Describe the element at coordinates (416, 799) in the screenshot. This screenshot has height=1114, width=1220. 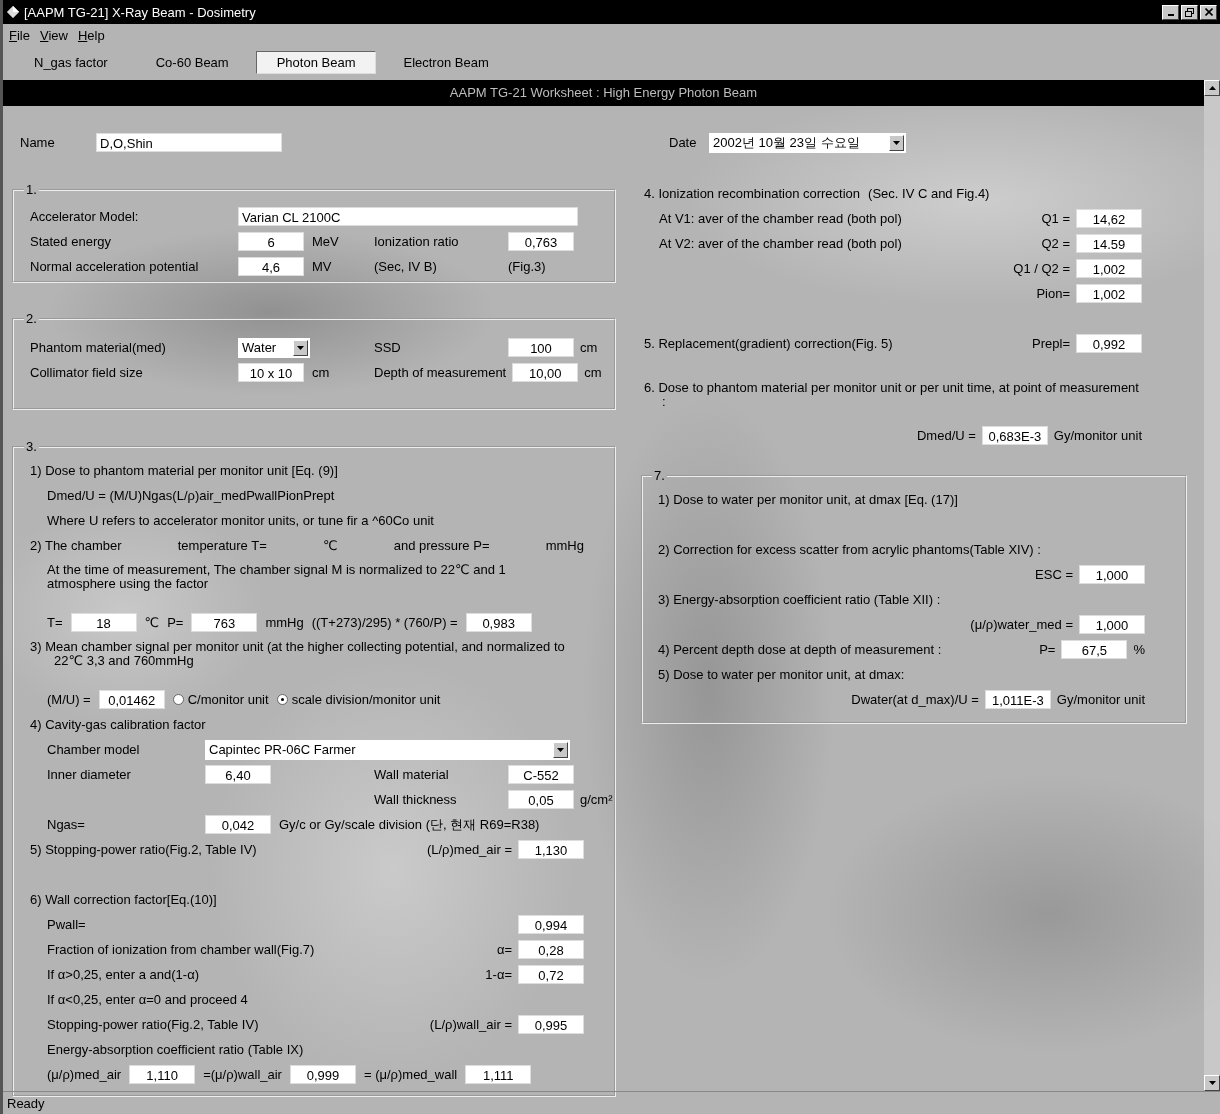
I see `field-label: Wall thickness` at that location.